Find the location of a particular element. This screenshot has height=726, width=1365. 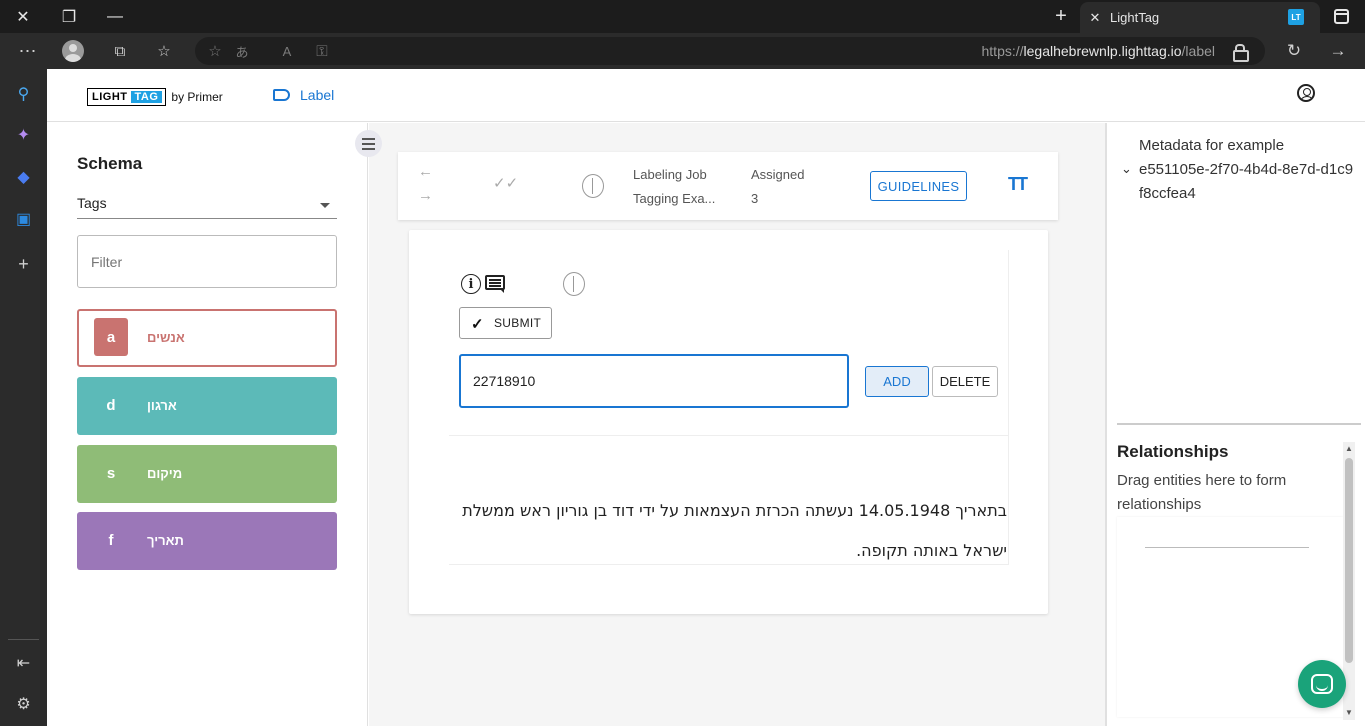

edge-icon: ◆ is located at coordinates (23, 177).